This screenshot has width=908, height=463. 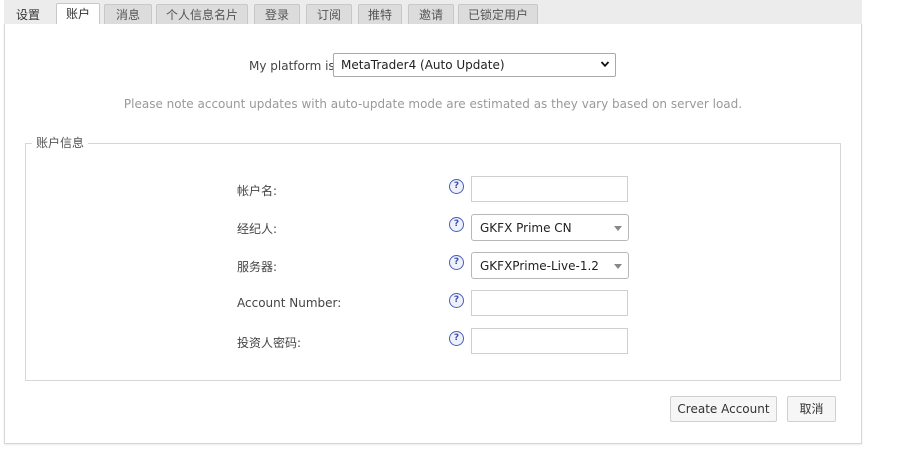 I want to click on broker-select: GKFX Prime CN, so click(x=550, y=227).